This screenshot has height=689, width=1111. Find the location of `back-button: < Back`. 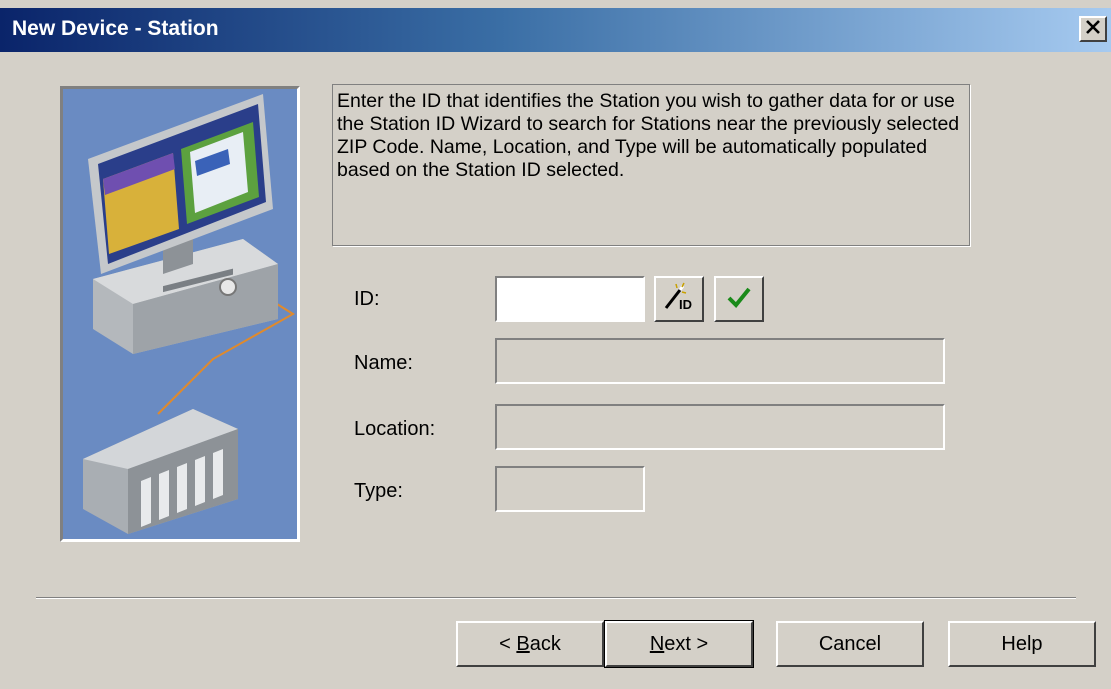

back-button: < Back is located at coordinates (530, 644).